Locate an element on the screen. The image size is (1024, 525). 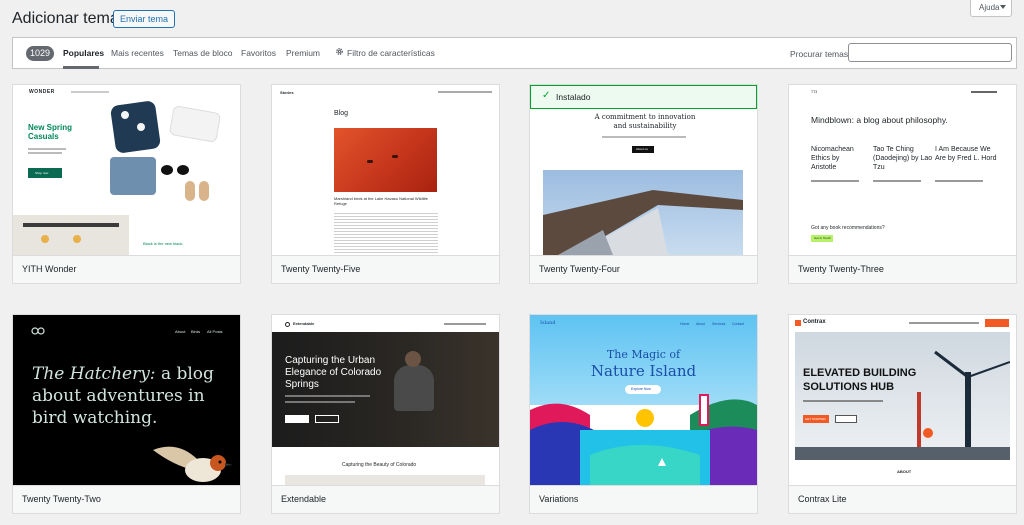
preview-headline-1: ELEVATED BUILDING is located at coordinates (860, 373).